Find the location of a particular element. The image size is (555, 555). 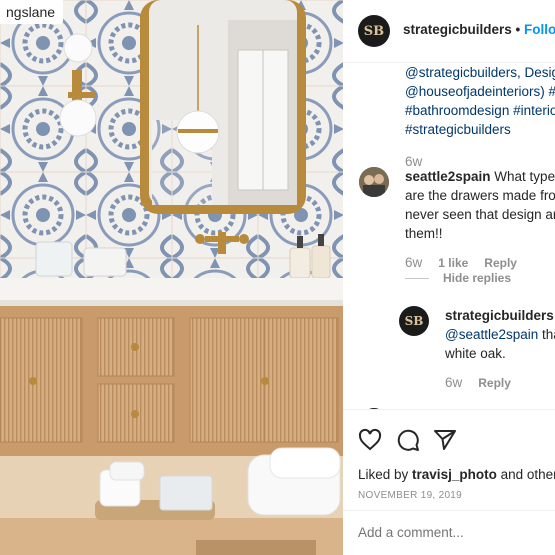

reply-username: strategicbuilders is located at coordinates (500, 315).